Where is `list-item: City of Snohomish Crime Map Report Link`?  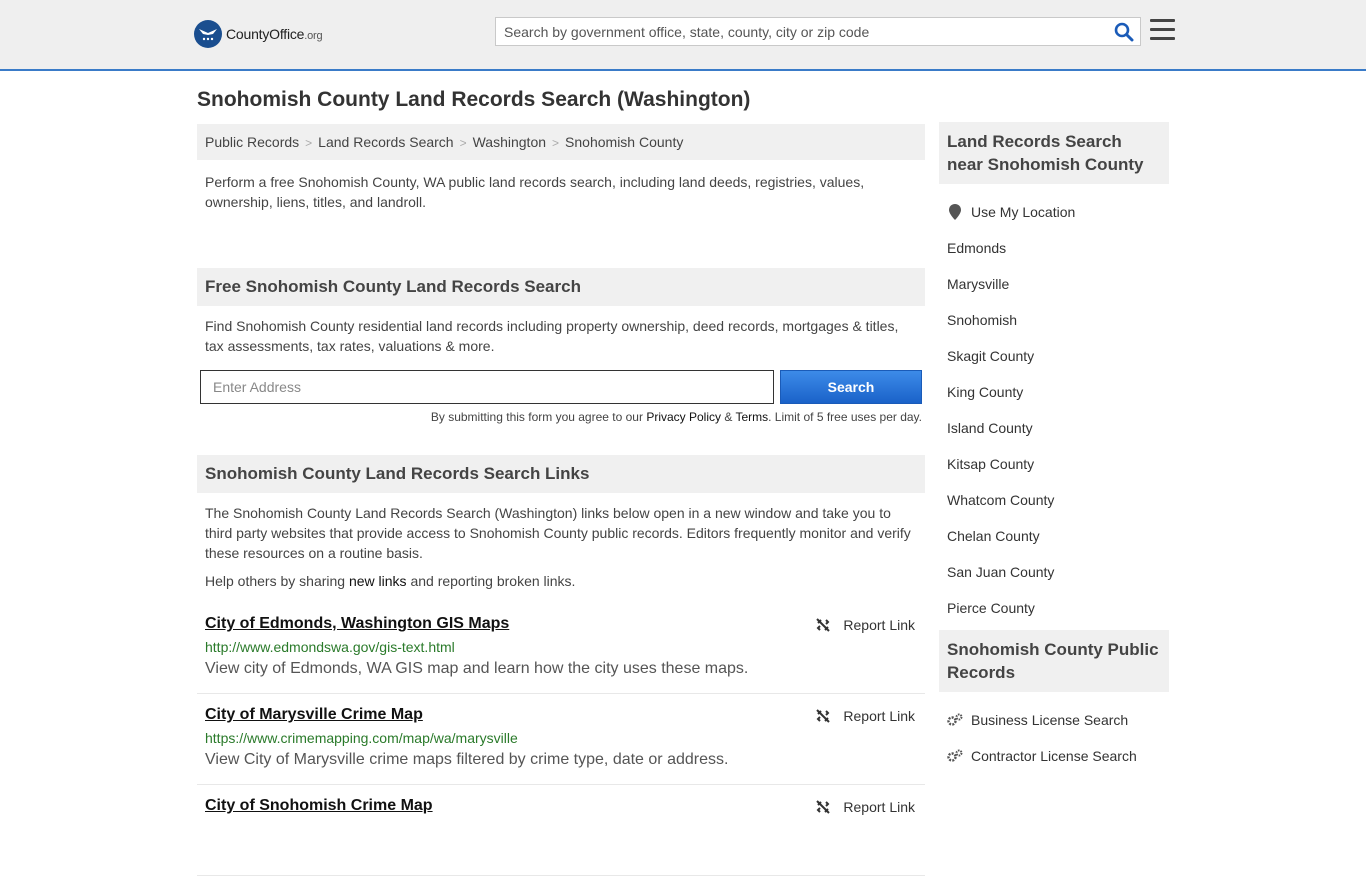 list-item: City of Snohomish Crime Map Report Link is located at coordinates (561, 830).